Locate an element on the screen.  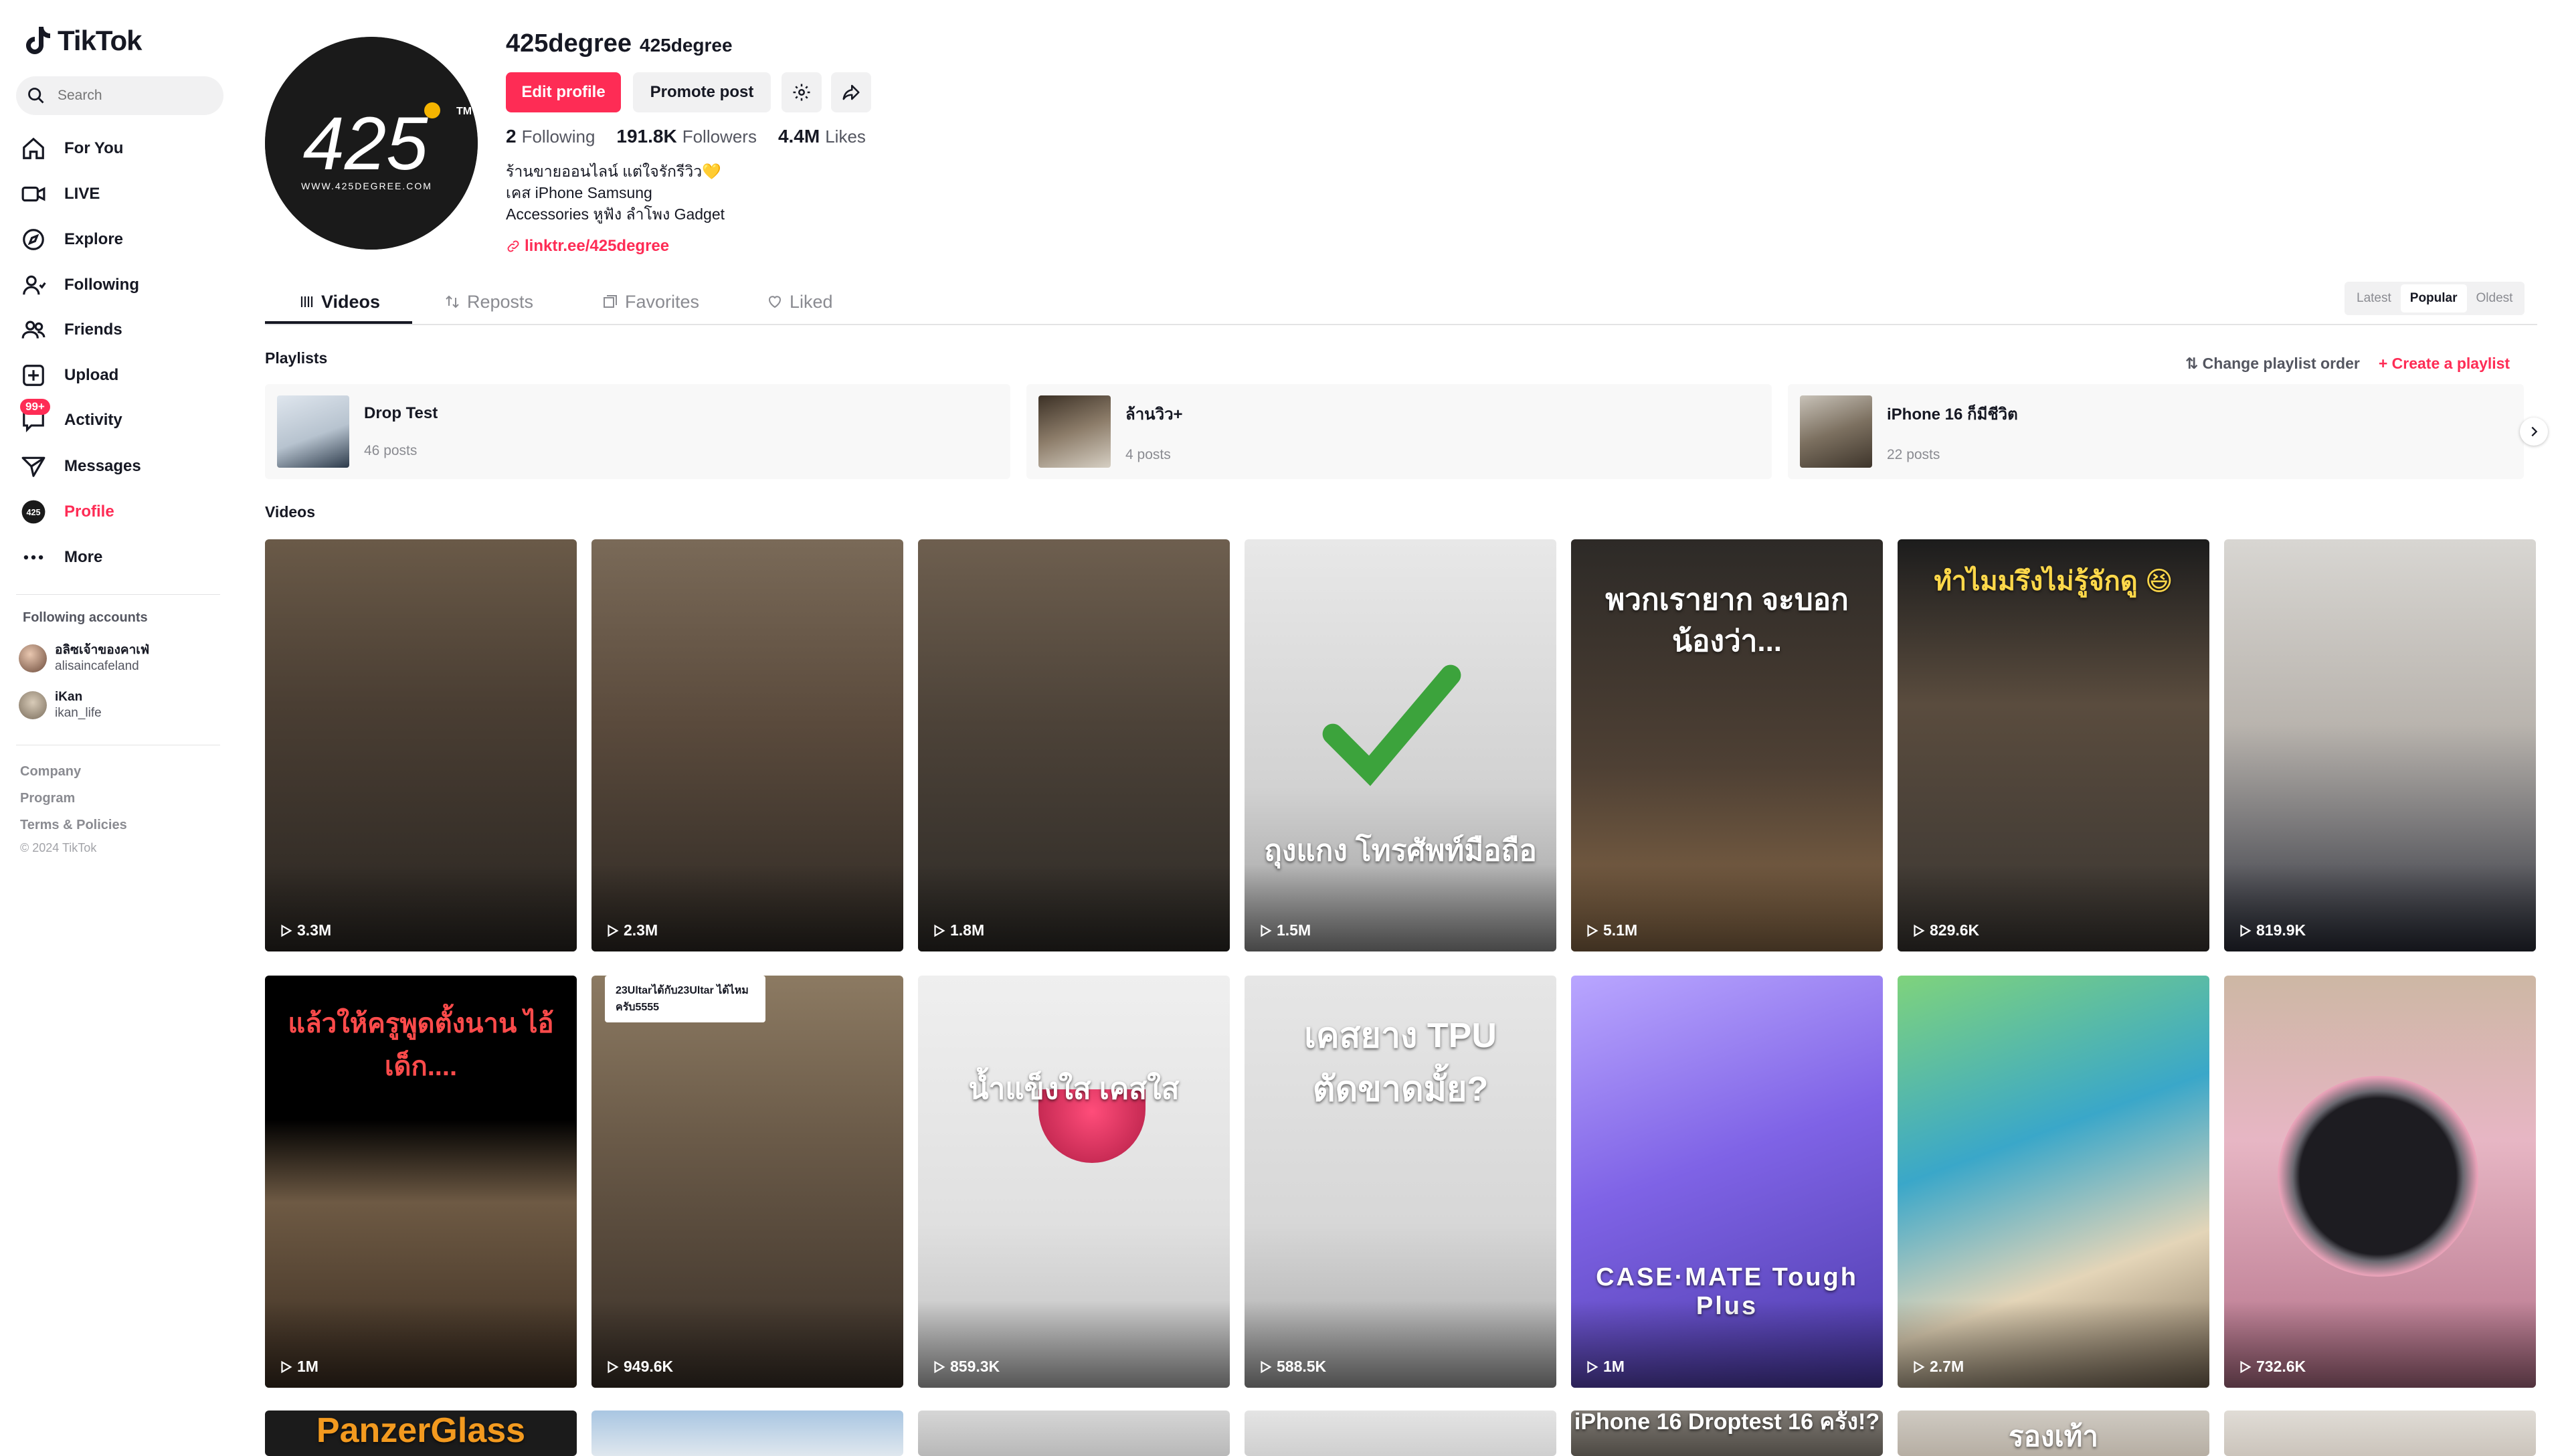
nav-activity: 99+ Activity is located at coordinates (119, 419).